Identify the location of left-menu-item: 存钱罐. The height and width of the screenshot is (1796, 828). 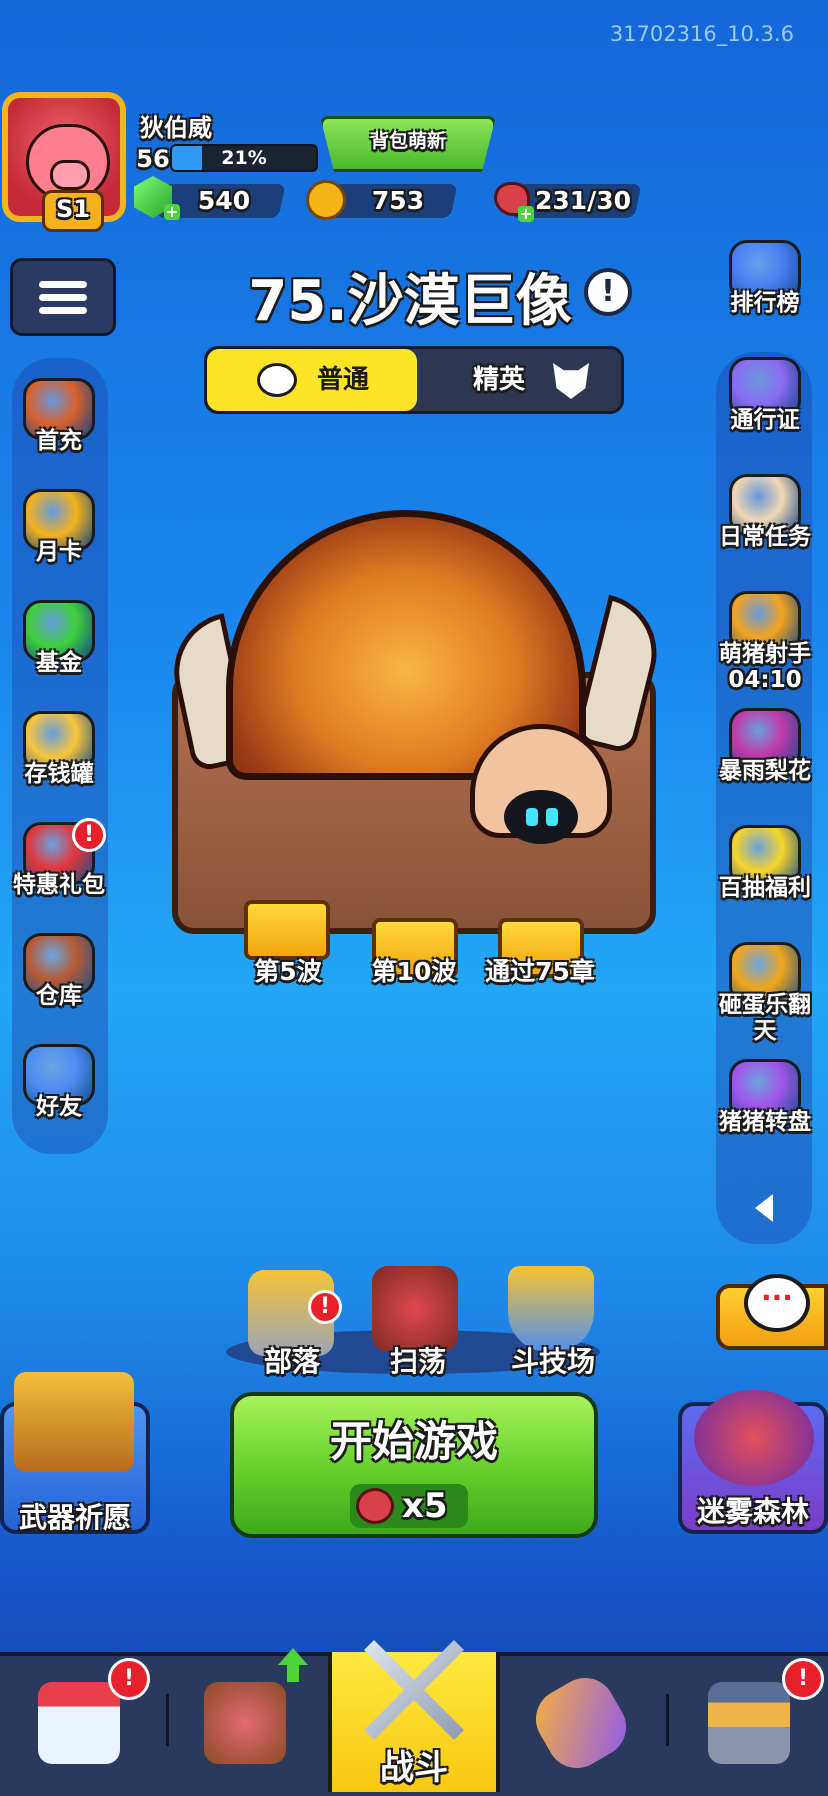
(59, 749).